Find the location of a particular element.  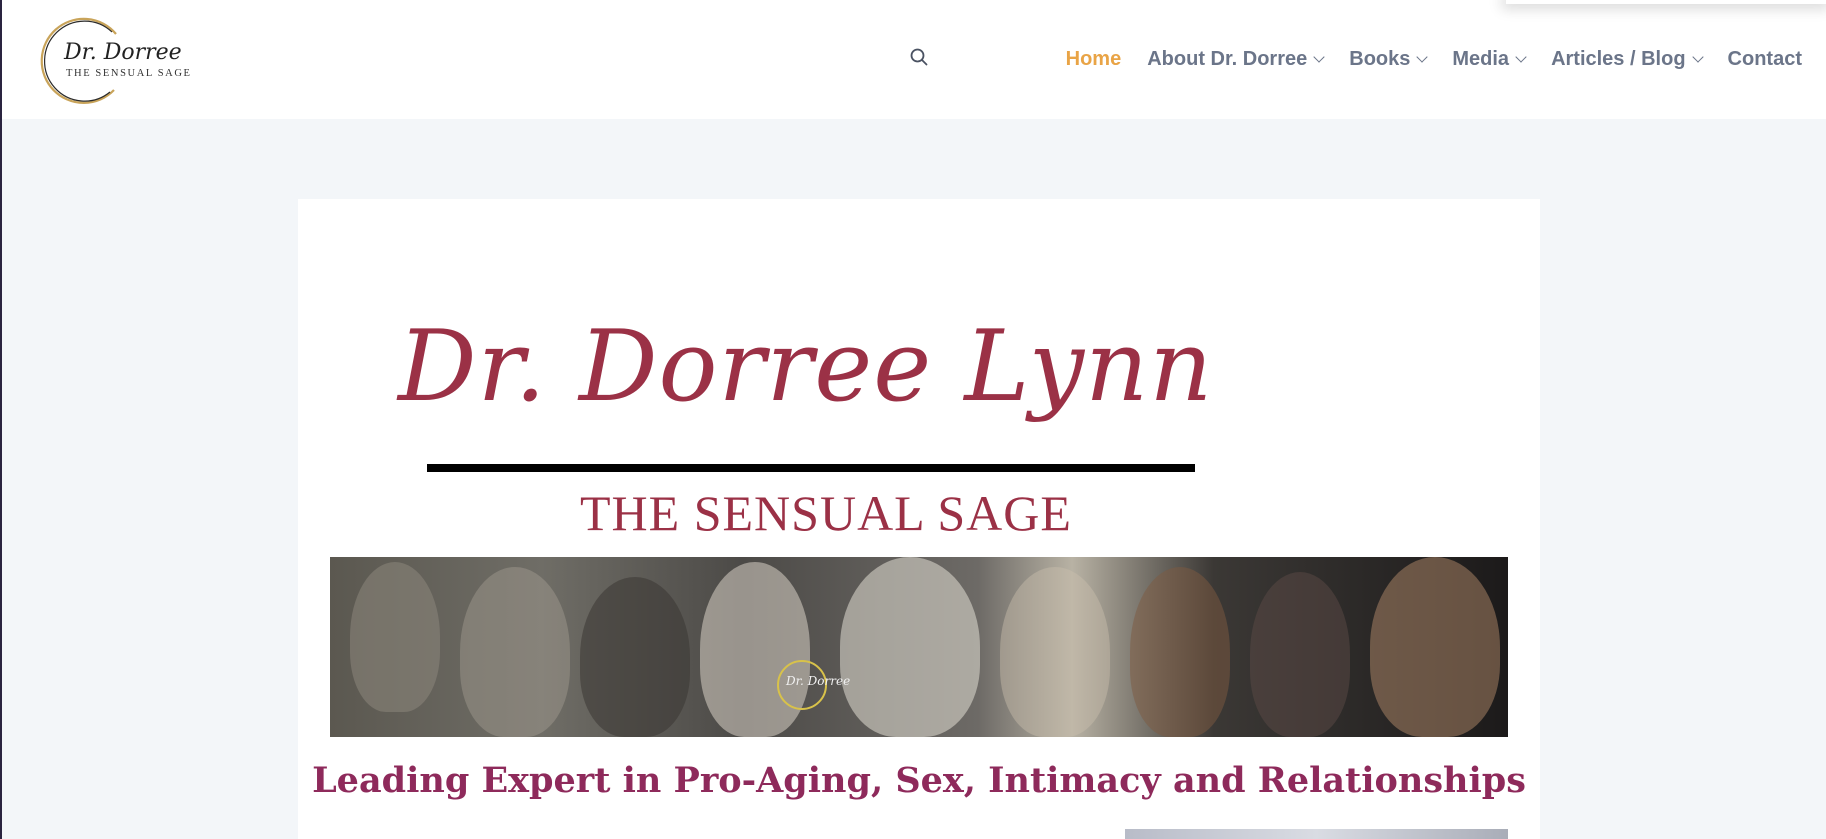

nav-item-contact: Contact is located at coordinates (1765, 59).